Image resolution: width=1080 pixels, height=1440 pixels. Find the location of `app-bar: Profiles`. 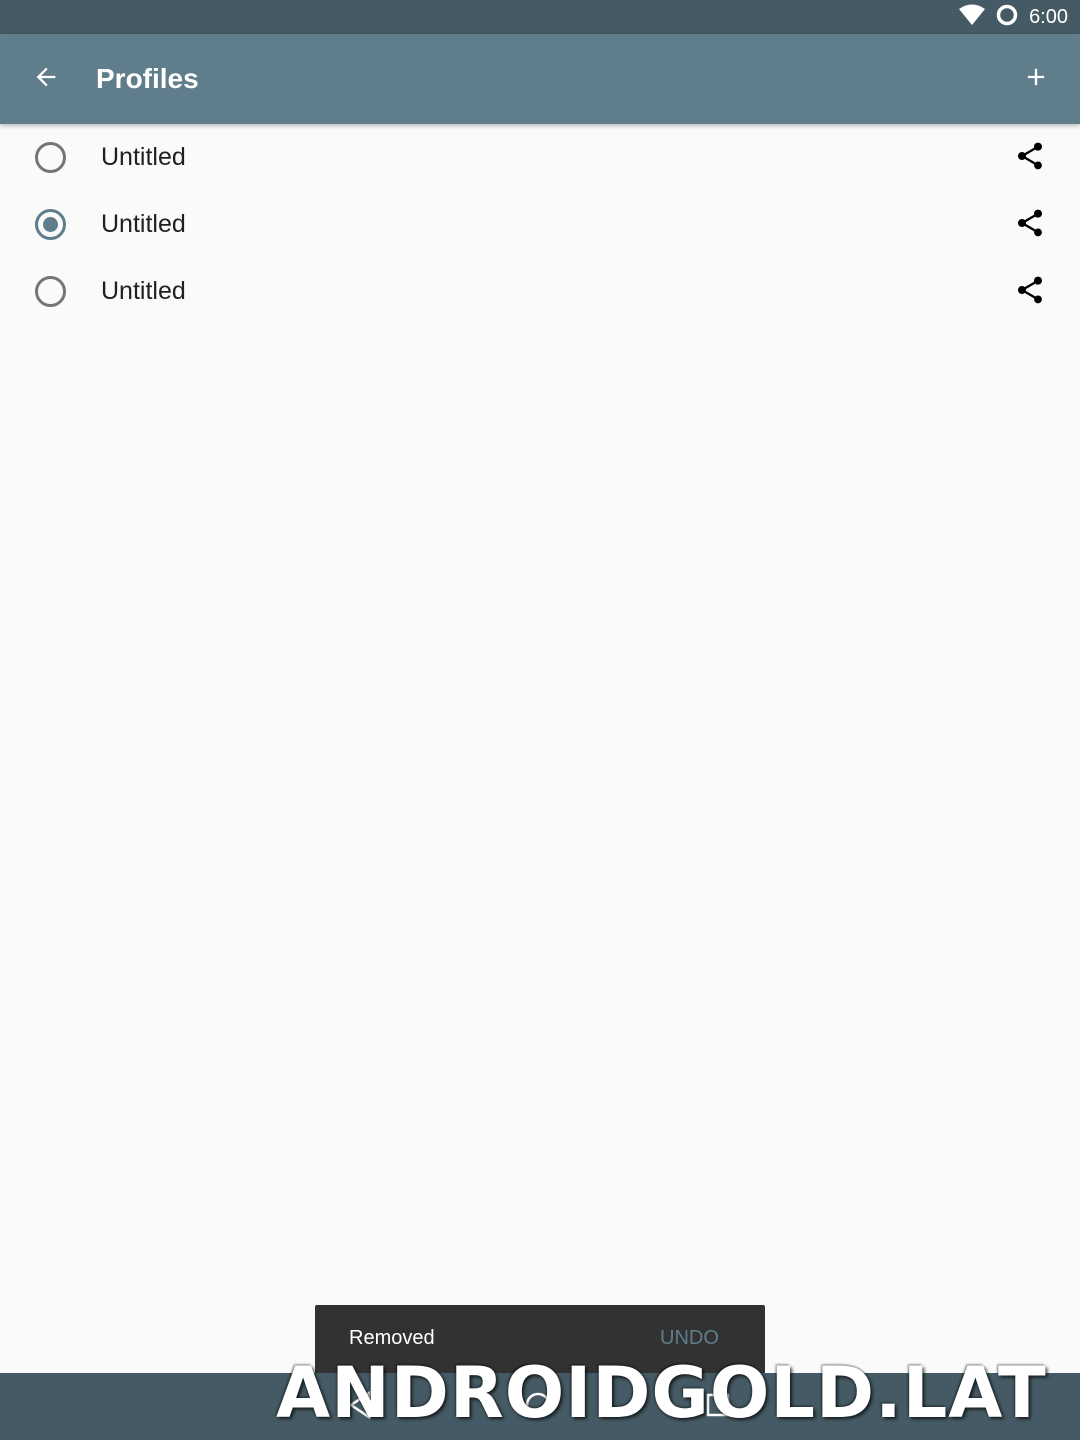

app-bar: Profiles is located at coordinates (540, 79).